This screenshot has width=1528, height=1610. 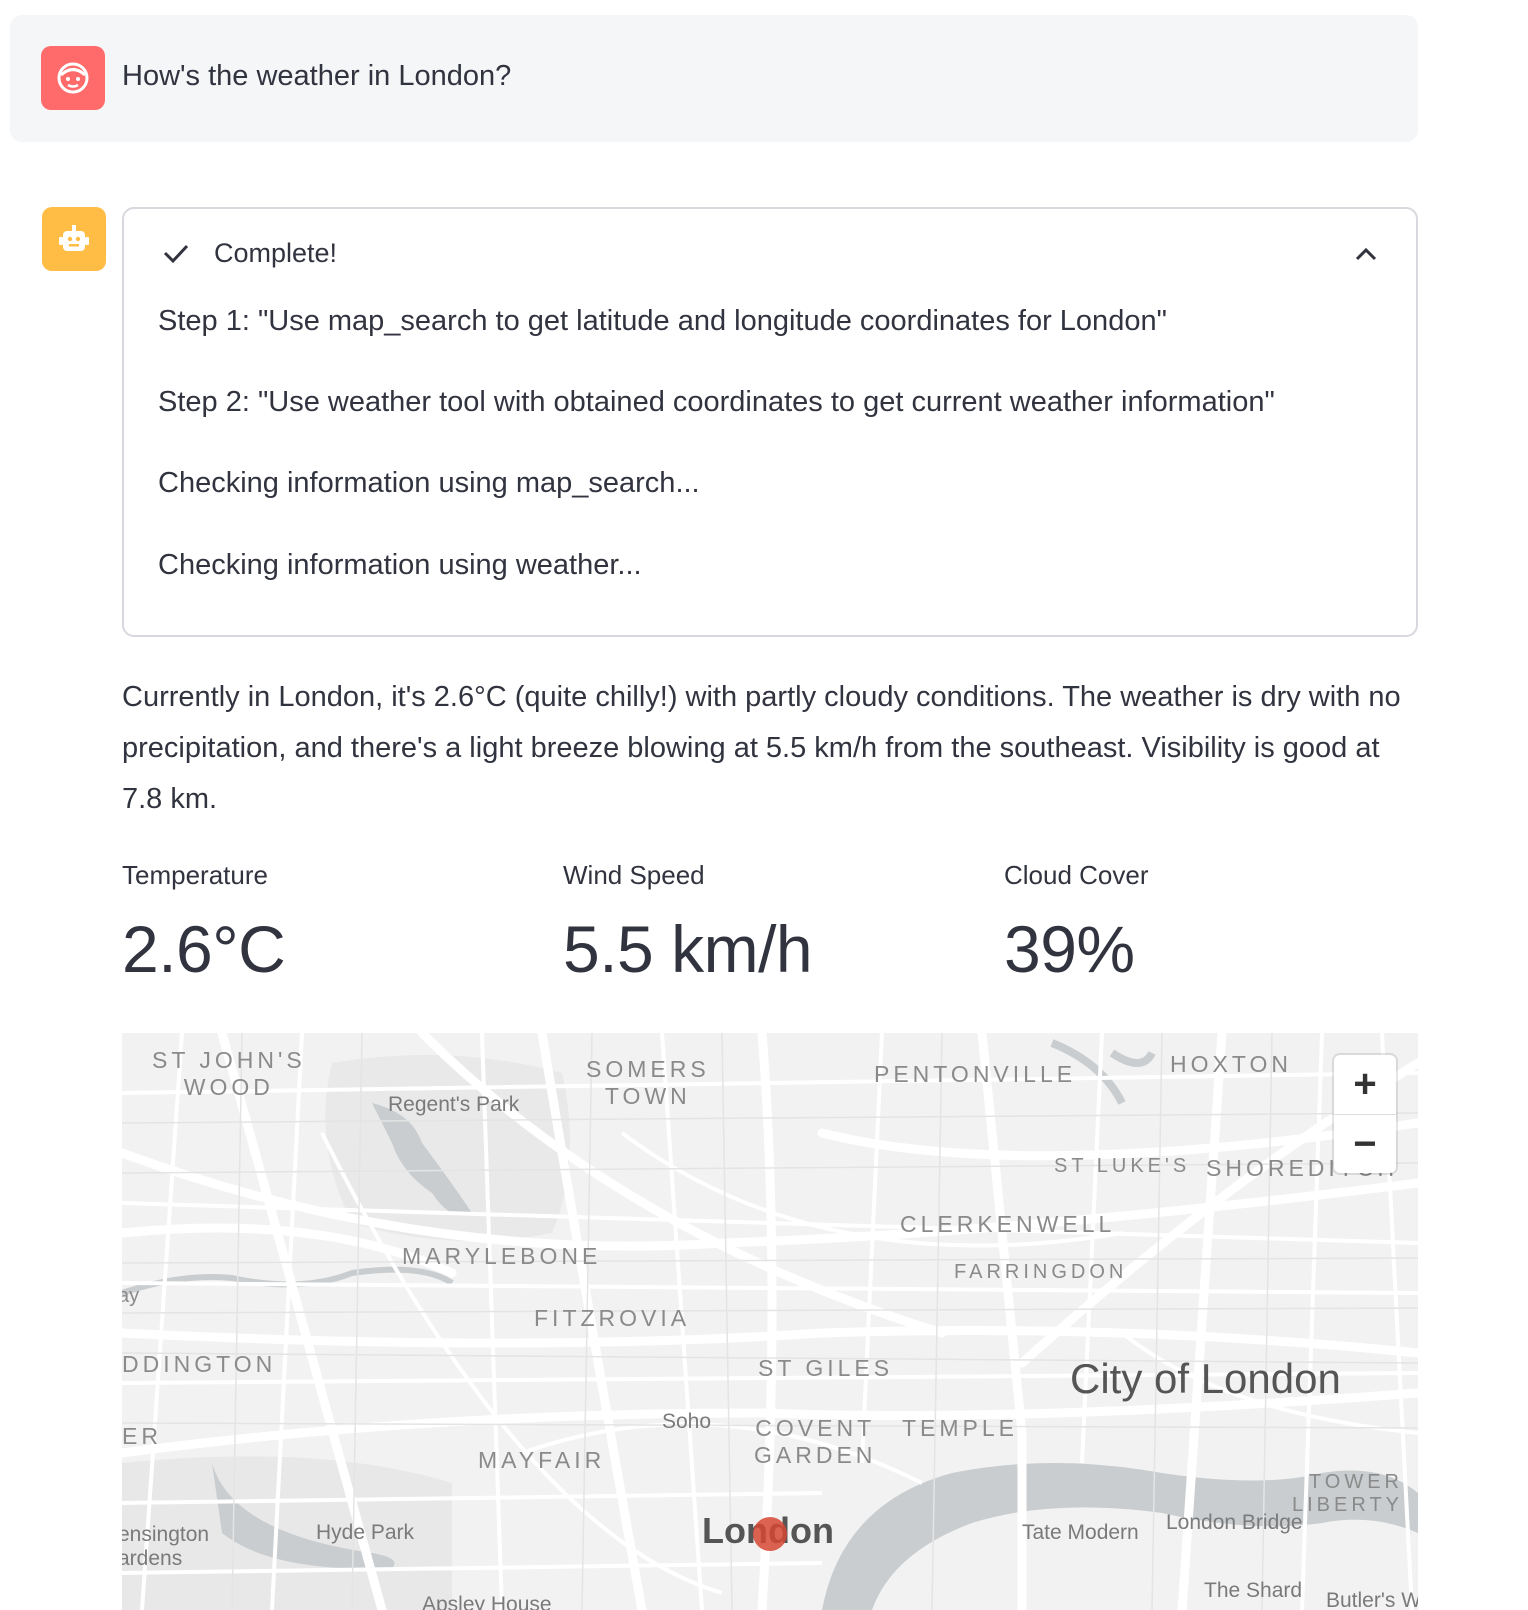 What do you see at coordinates (131, 1296) in the screenshot?
I see `map-label-ay: ay` at bounding box center [131, 1296].